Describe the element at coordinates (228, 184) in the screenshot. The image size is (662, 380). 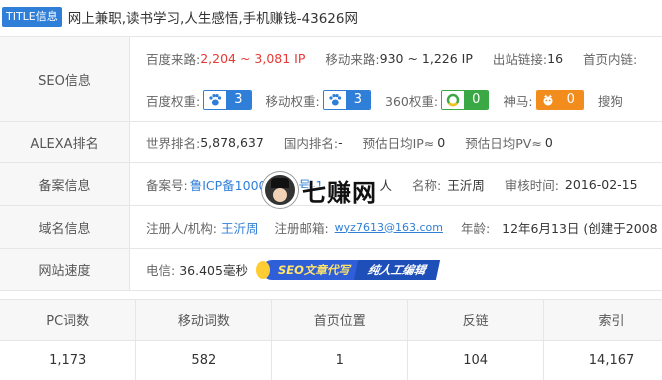
I see `icp-number-link: 鲁ICP备1000` at that location.